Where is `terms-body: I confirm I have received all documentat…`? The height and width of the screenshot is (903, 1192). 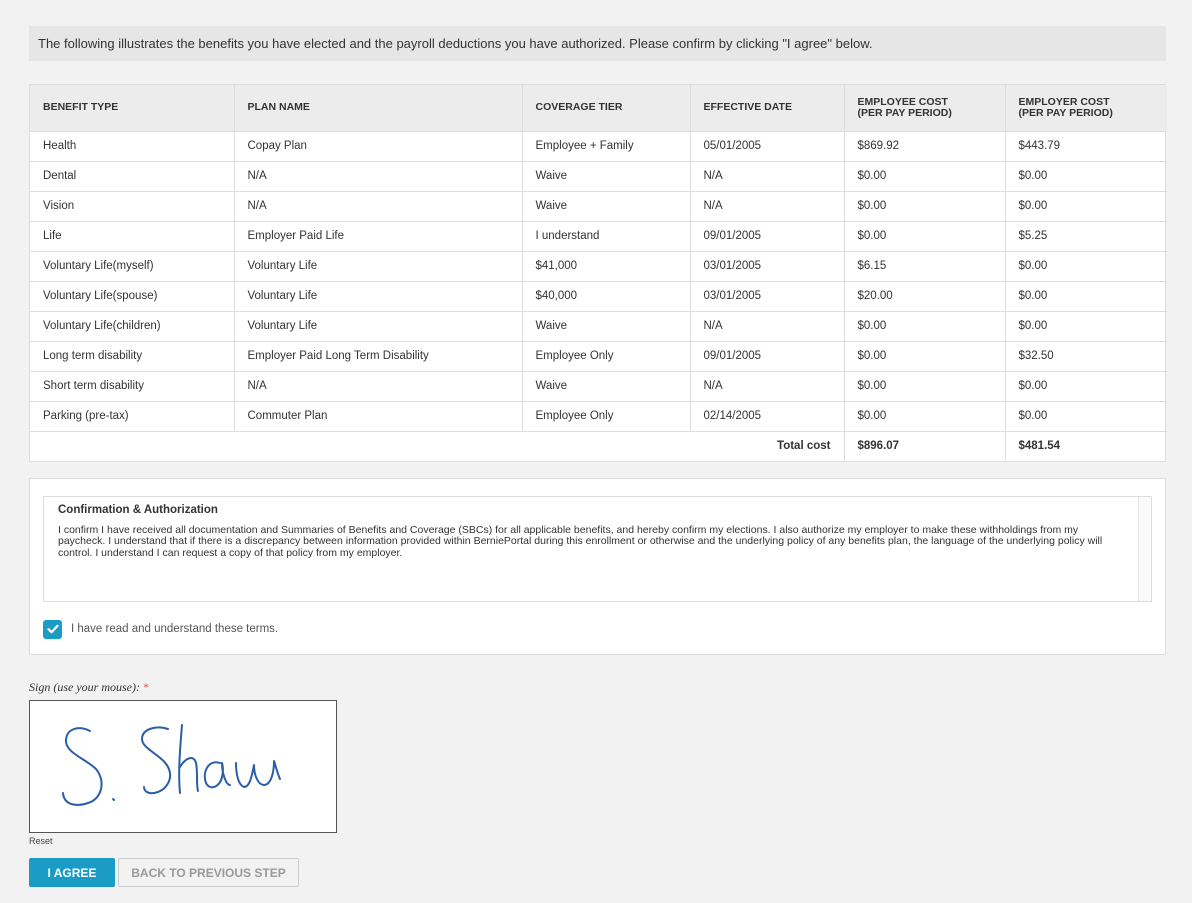 terms-body: I confirm I have received all documentat… is located at coordinates (580, 541).